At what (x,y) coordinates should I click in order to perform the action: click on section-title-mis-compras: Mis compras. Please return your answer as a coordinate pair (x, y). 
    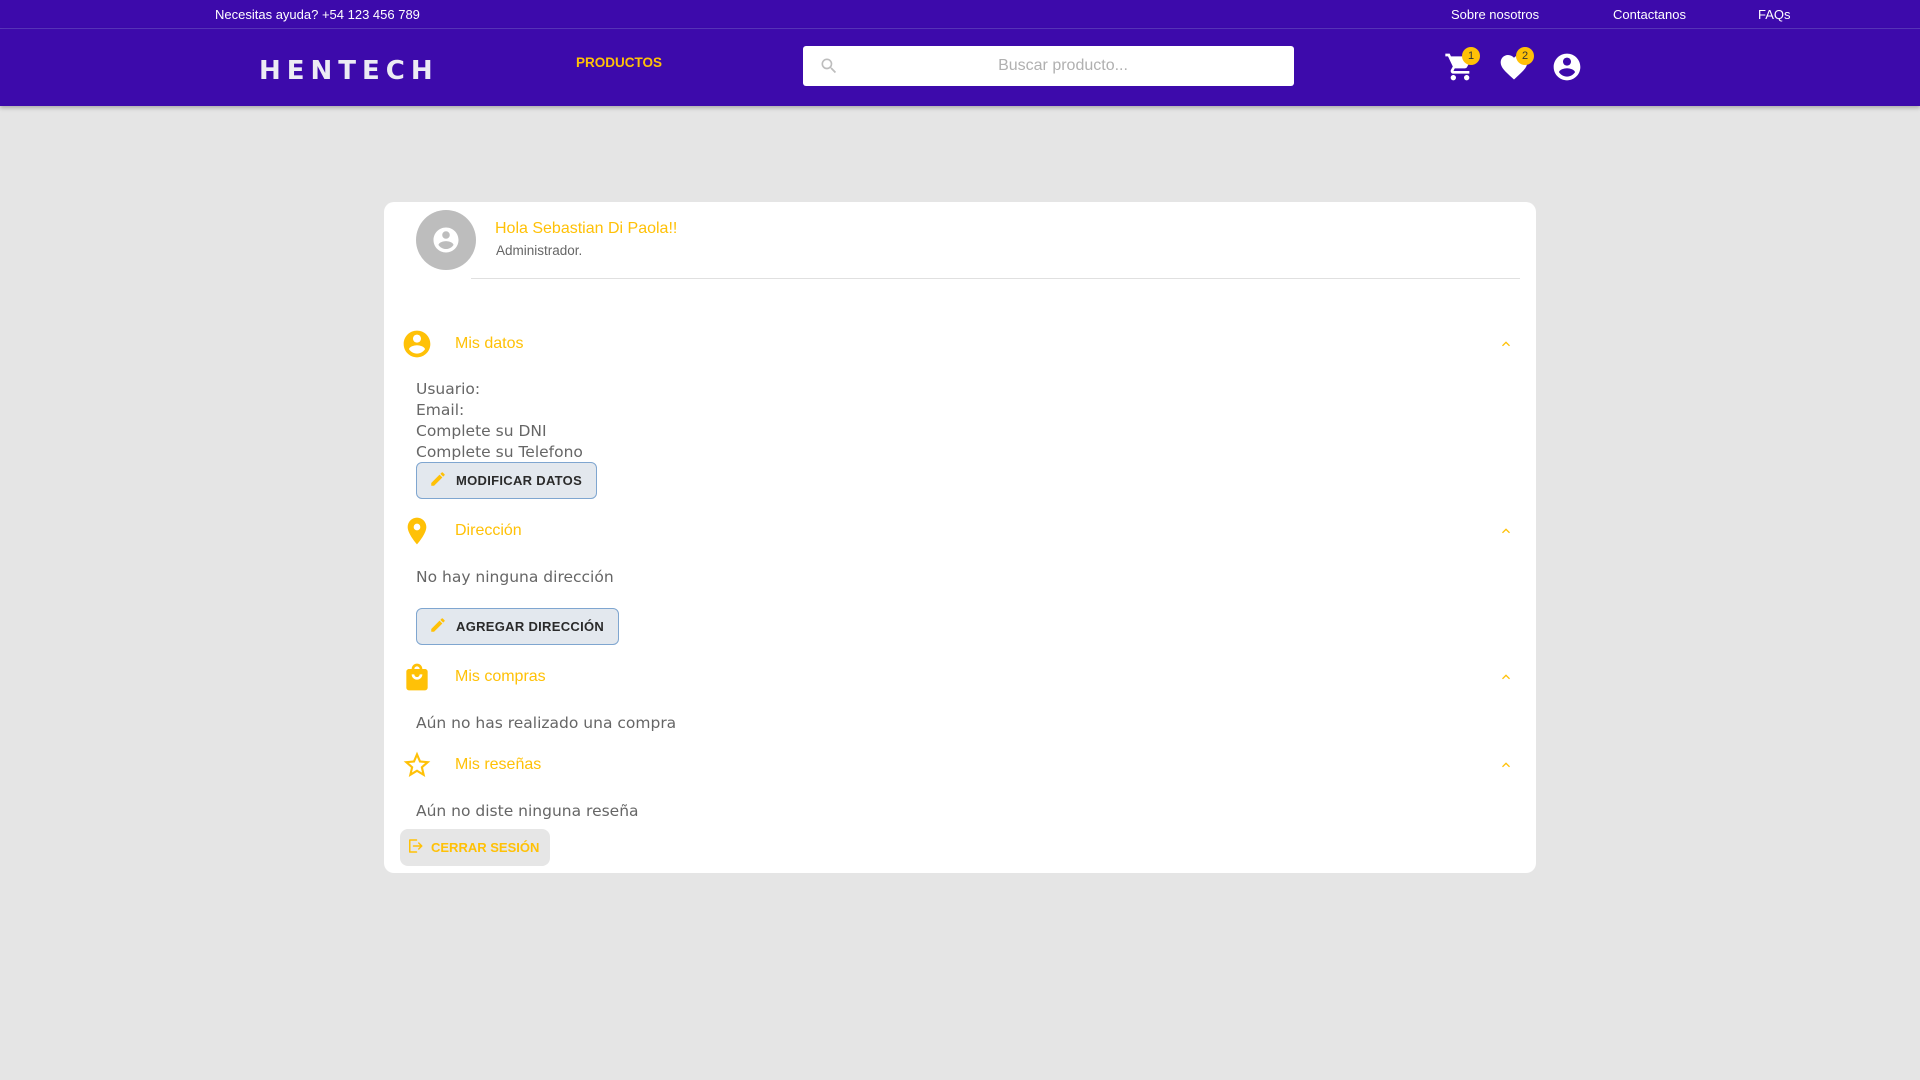
    Looking at the image, I should click on (500, 677).